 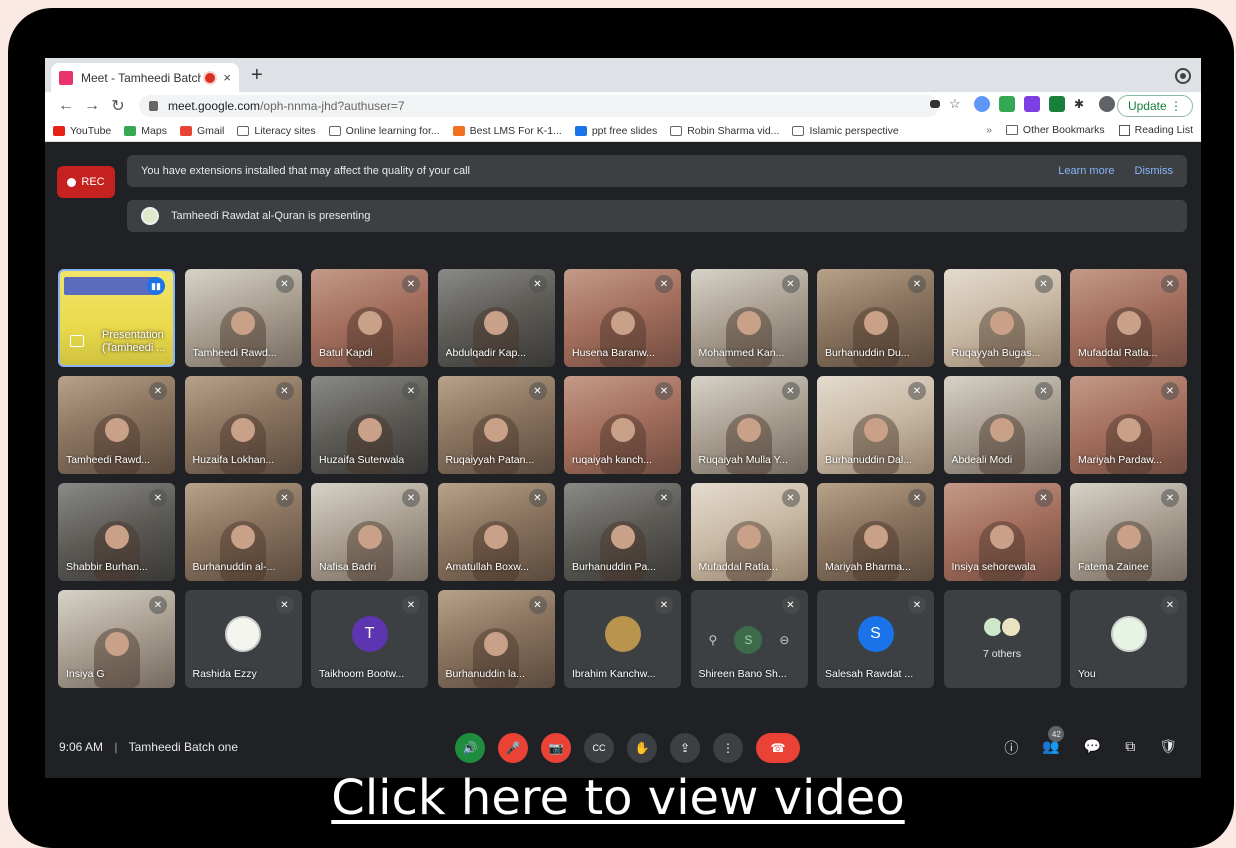 What do you see at coordinates (982, 460) in the screenshot?
I see `participant-name: Abdeali Modi` at bounding box center [982, 460].